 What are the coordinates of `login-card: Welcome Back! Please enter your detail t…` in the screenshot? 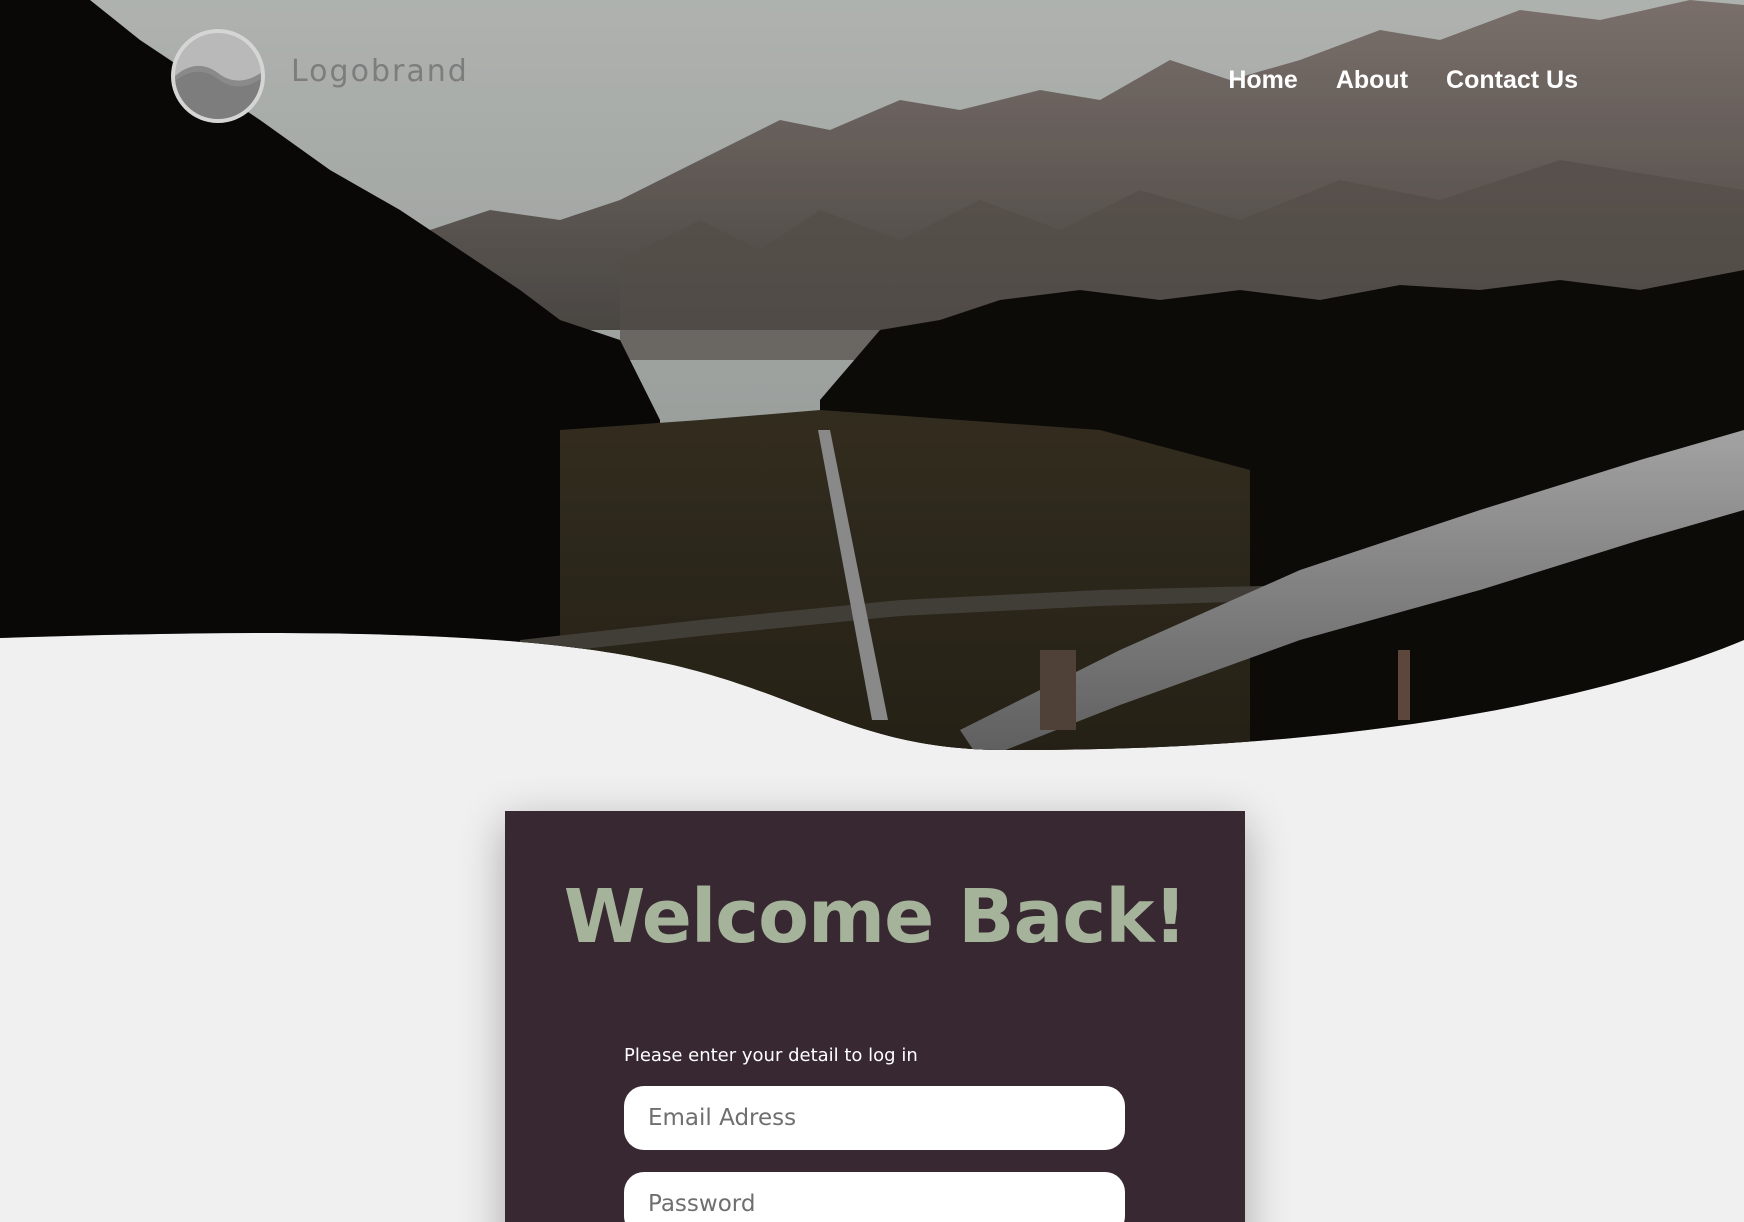 It's located at (875, 1016).